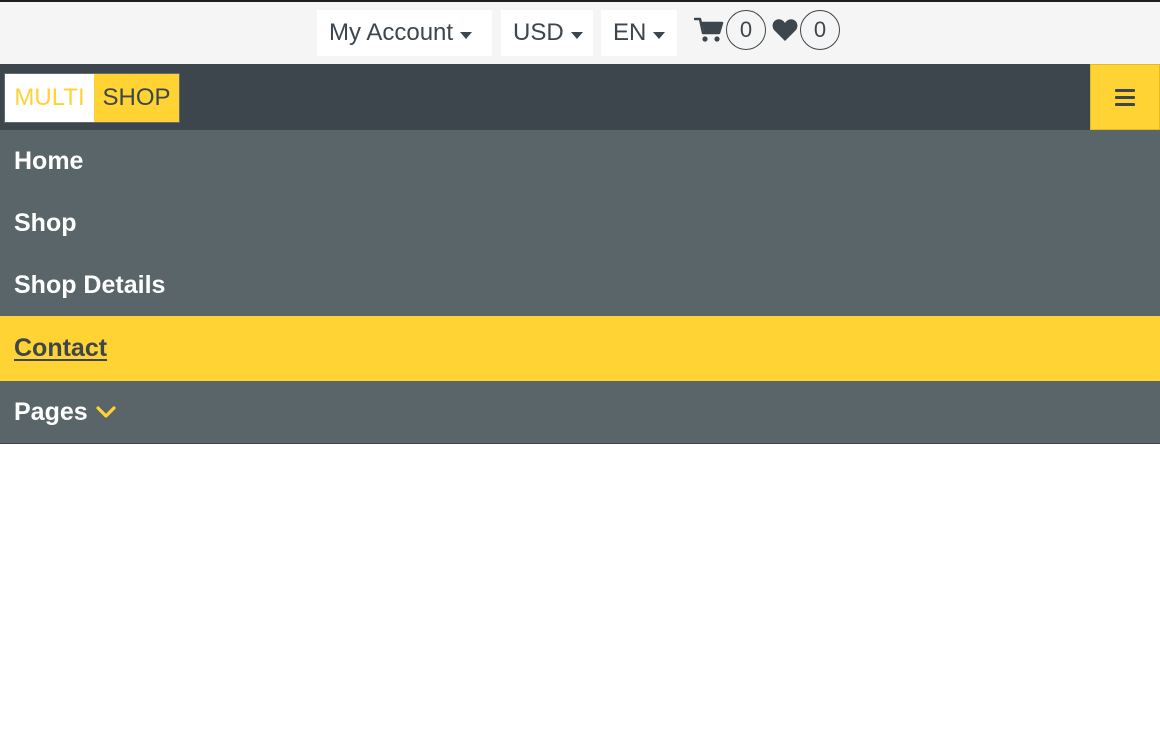  Describe the element at coordinates (580, 161) in the screenshot. I see `menu-item-home: Home` at that location.